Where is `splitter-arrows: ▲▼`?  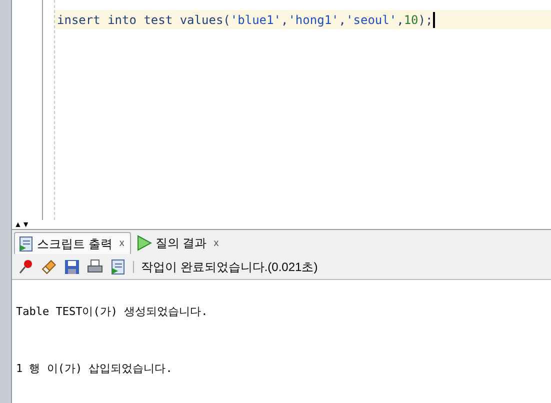 splitter-arrows: ▲▼ is located at coordinates (21, 224).